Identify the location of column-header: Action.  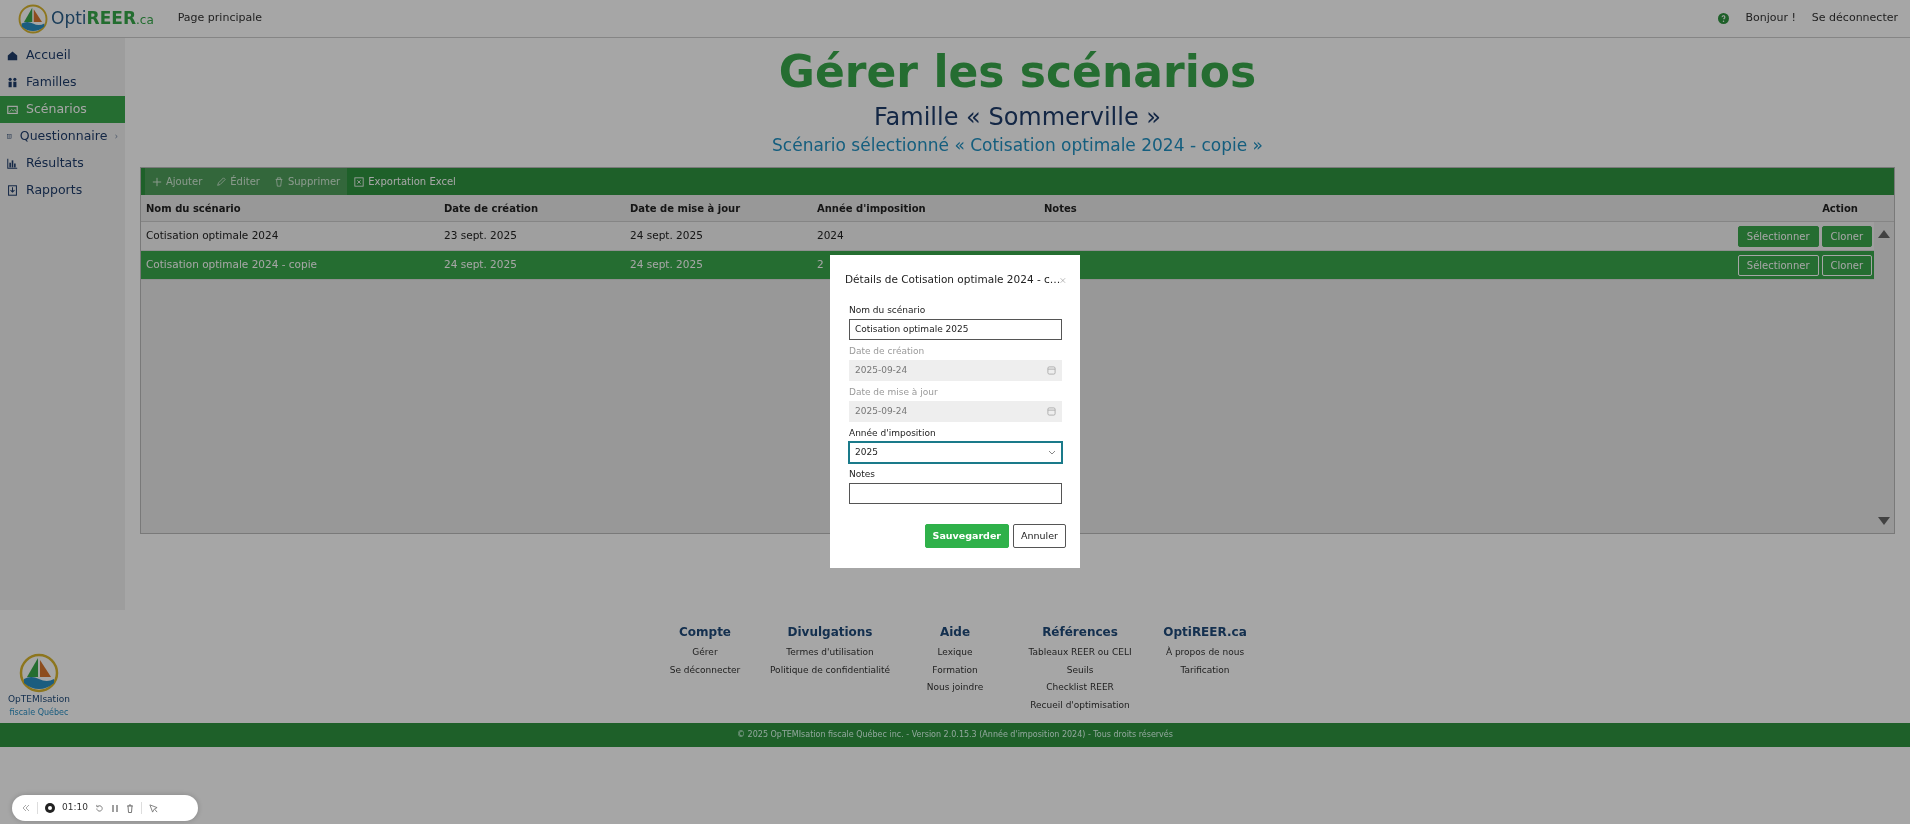
(1840, 208).